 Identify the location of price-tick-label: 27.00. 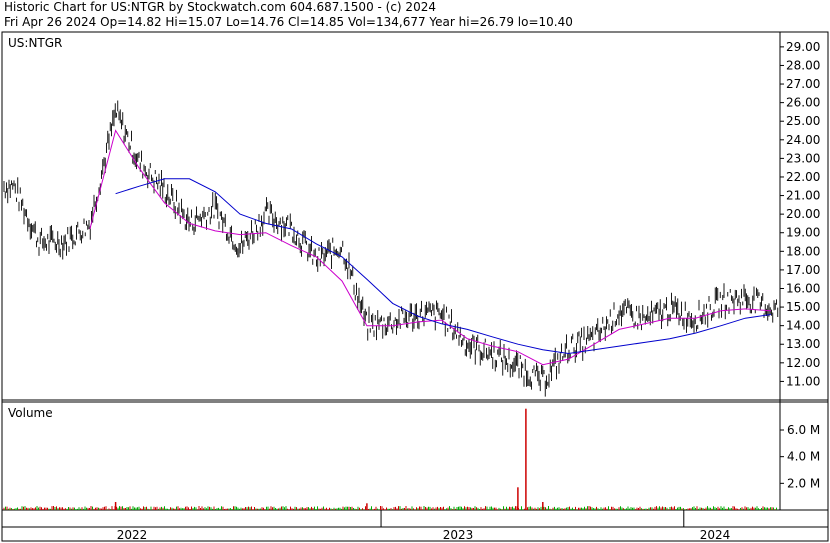
(803, 84).